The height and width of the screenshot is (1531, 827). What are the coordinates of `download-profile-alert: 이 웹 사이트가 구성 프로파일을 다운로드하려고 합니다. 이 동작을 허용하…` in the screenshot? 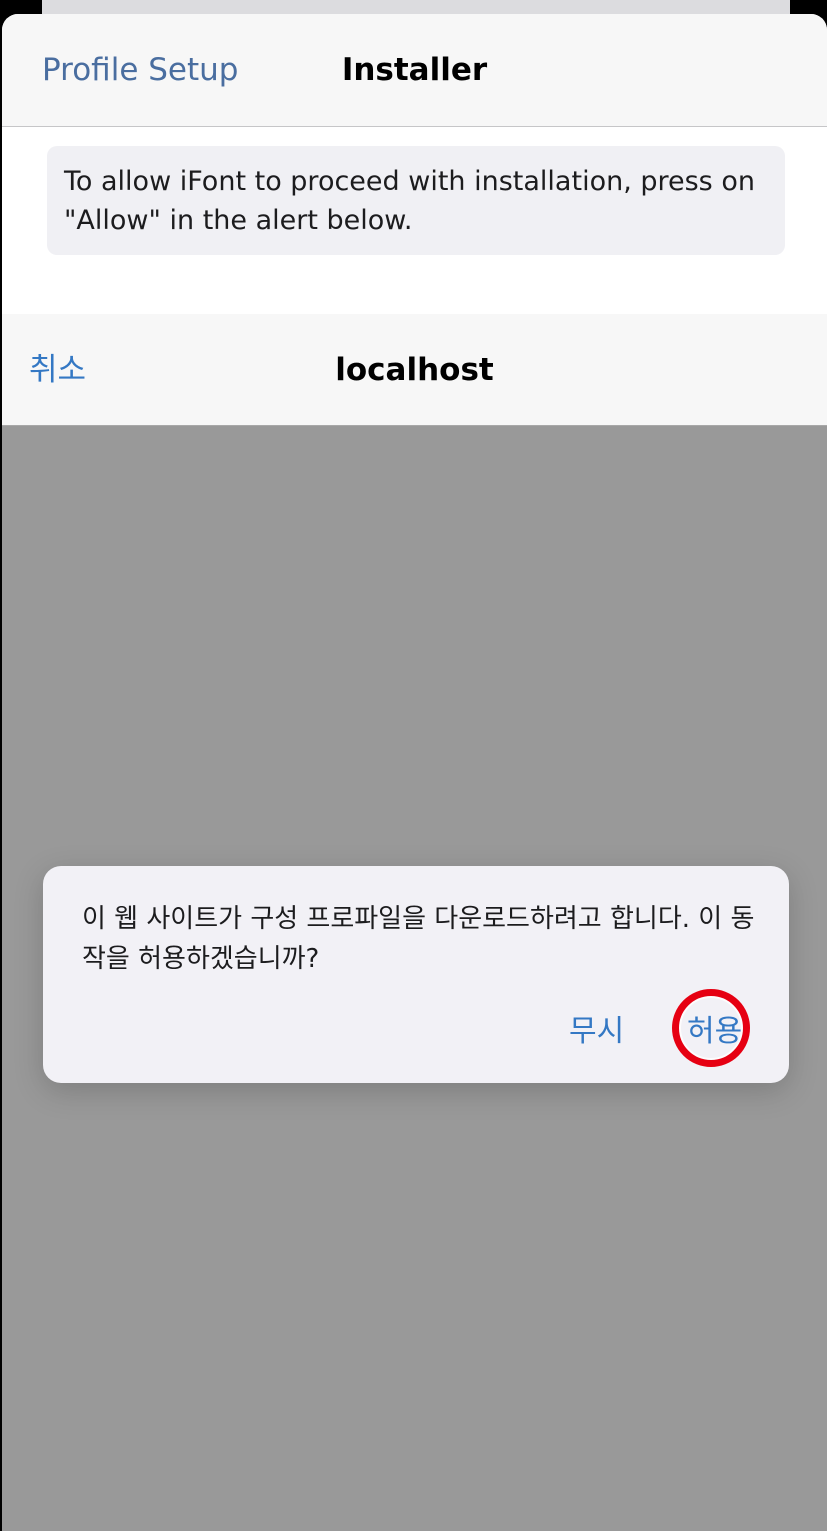 It's located at (416, 974).